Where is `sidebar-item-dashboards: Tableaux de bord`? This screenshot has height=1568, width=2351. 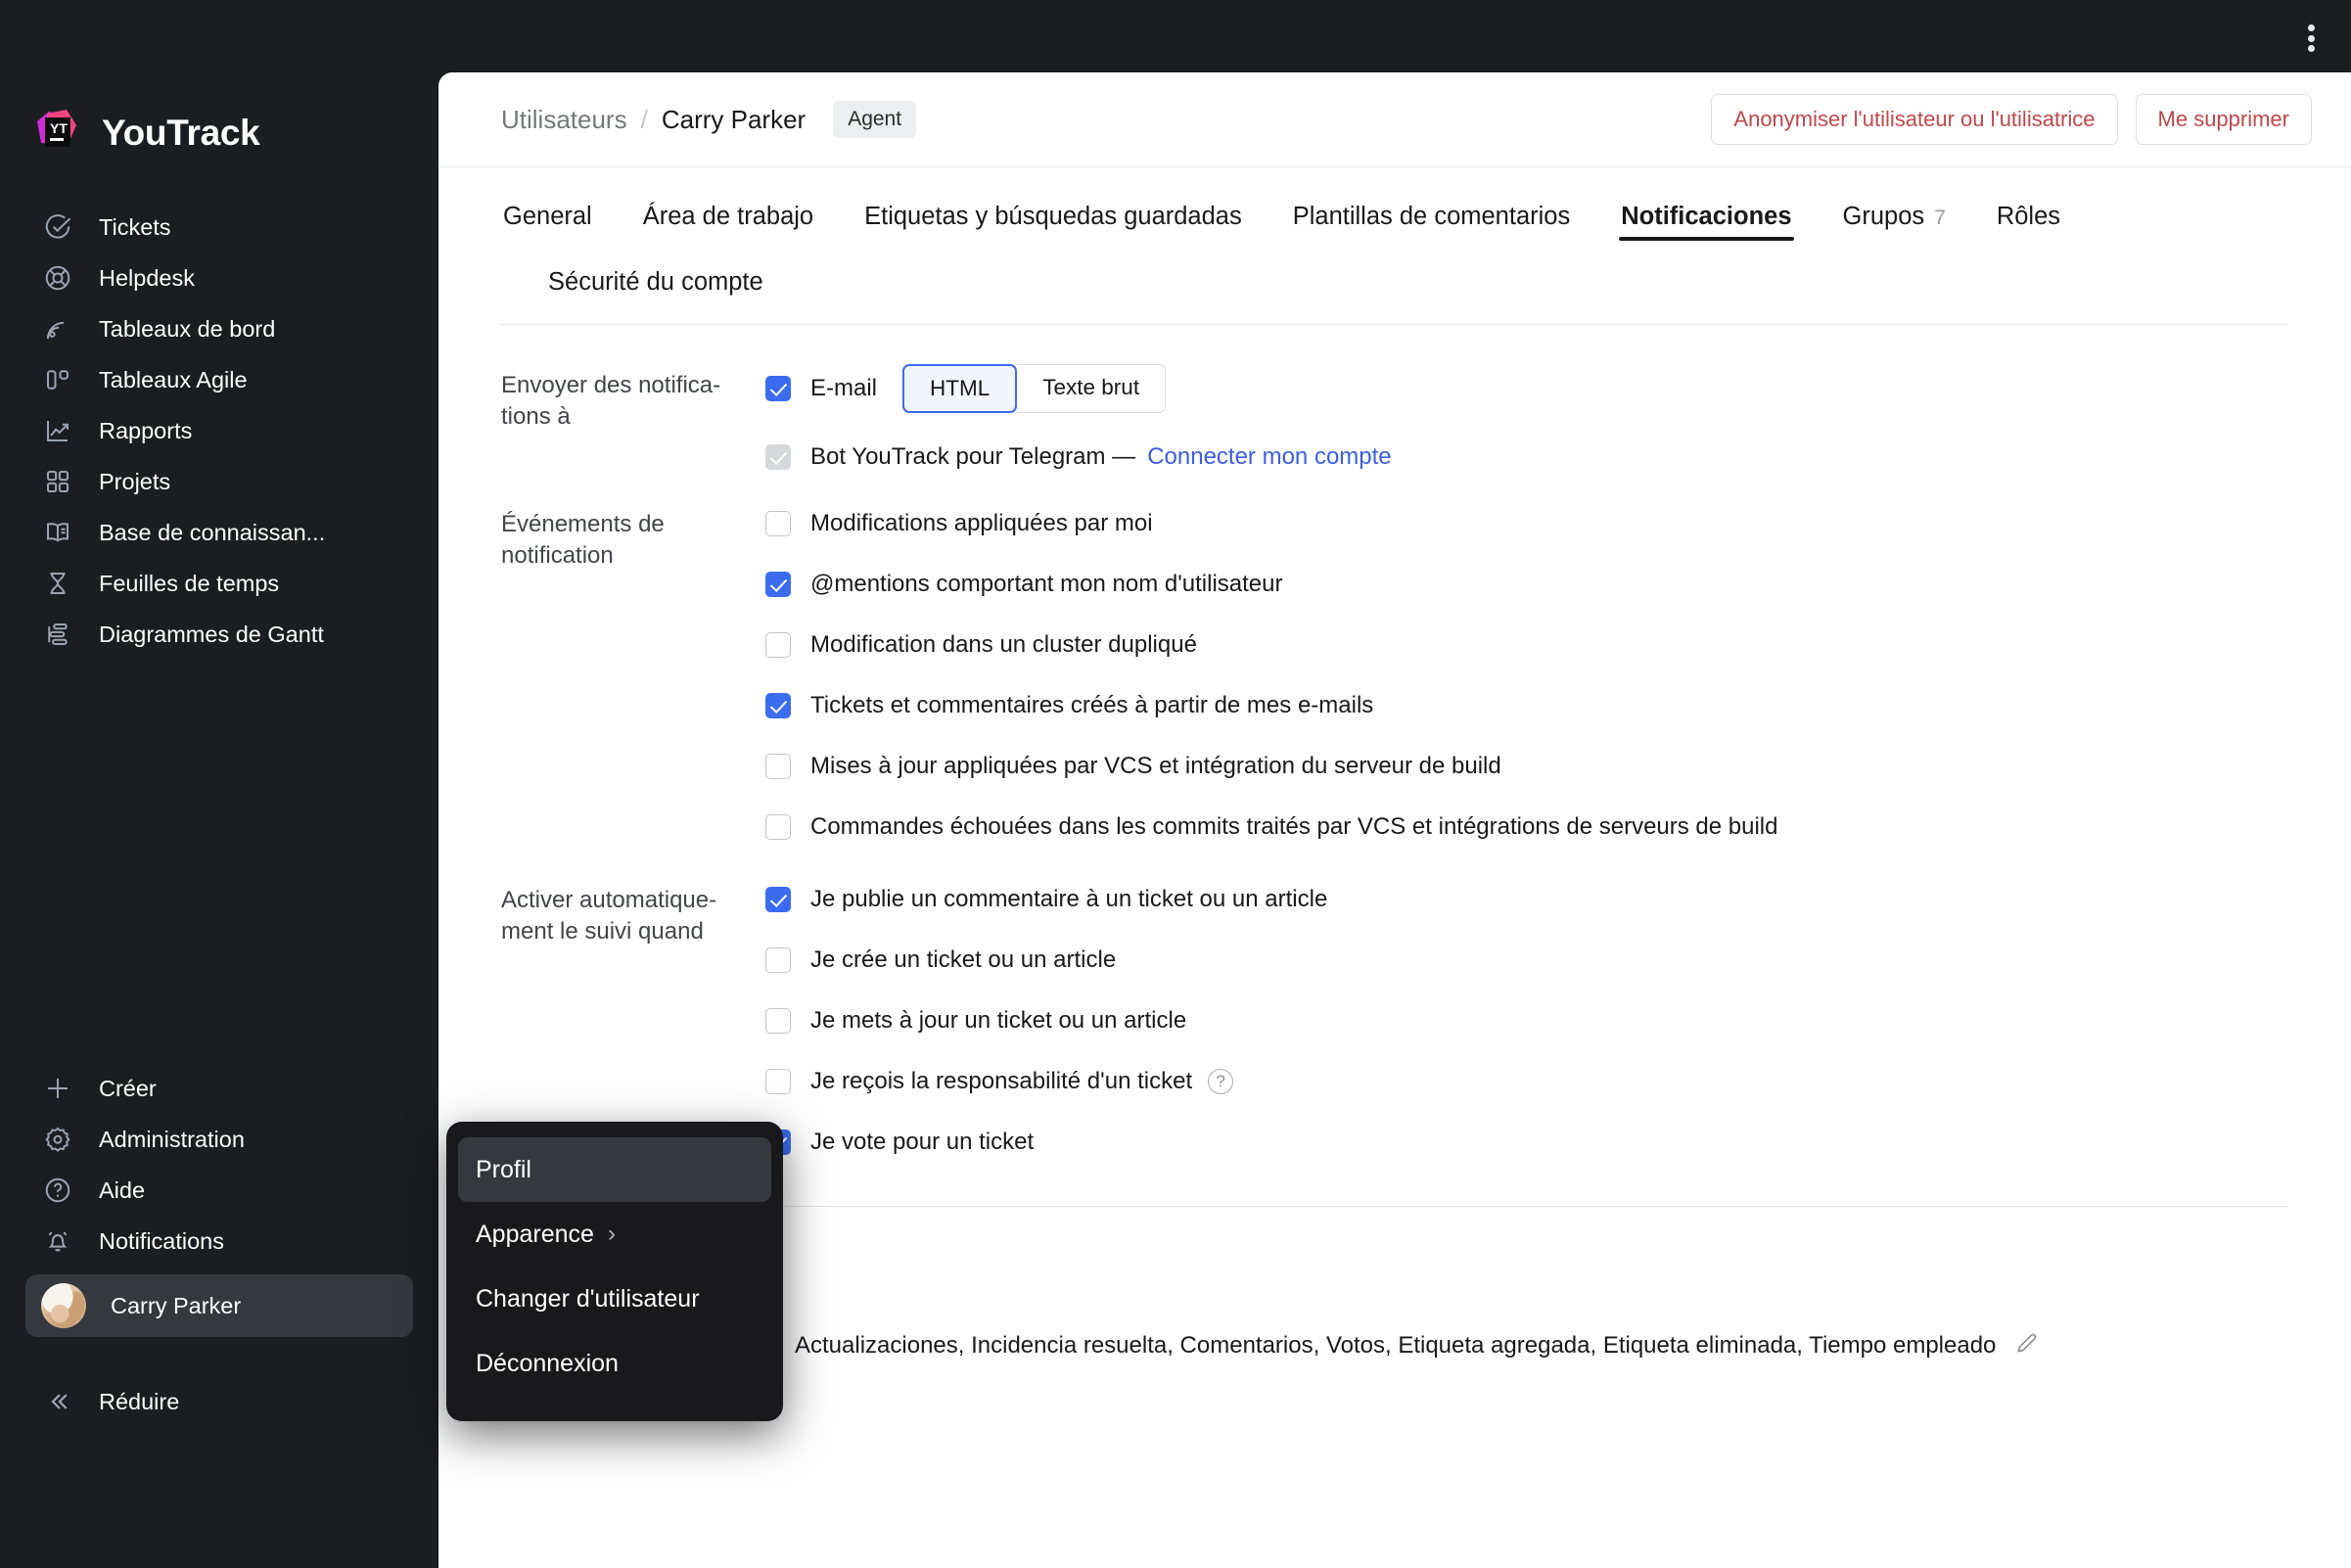 sidebar-item-dashboards: Tableaux de bord is located at coordinates (219, 328).